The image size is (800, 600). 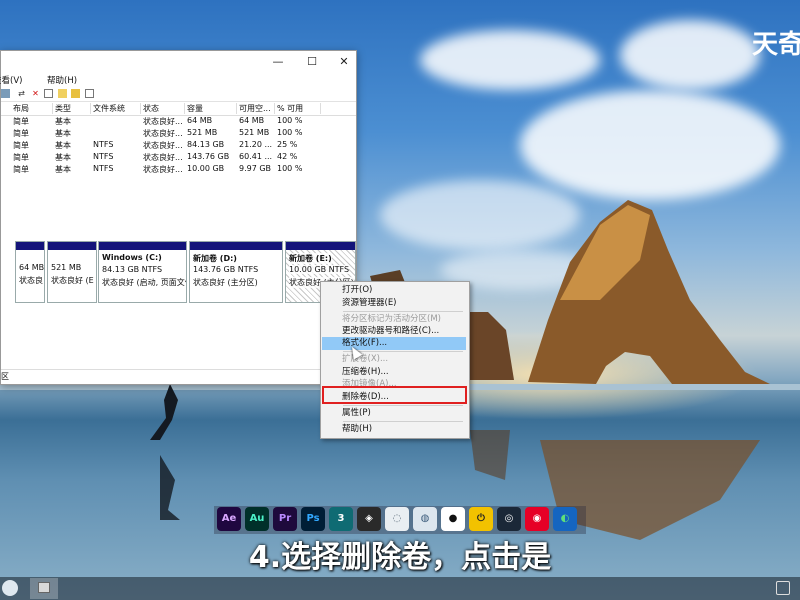 I want to click on partition-name: 新加卷 (E:), so click(x=310, y=258).